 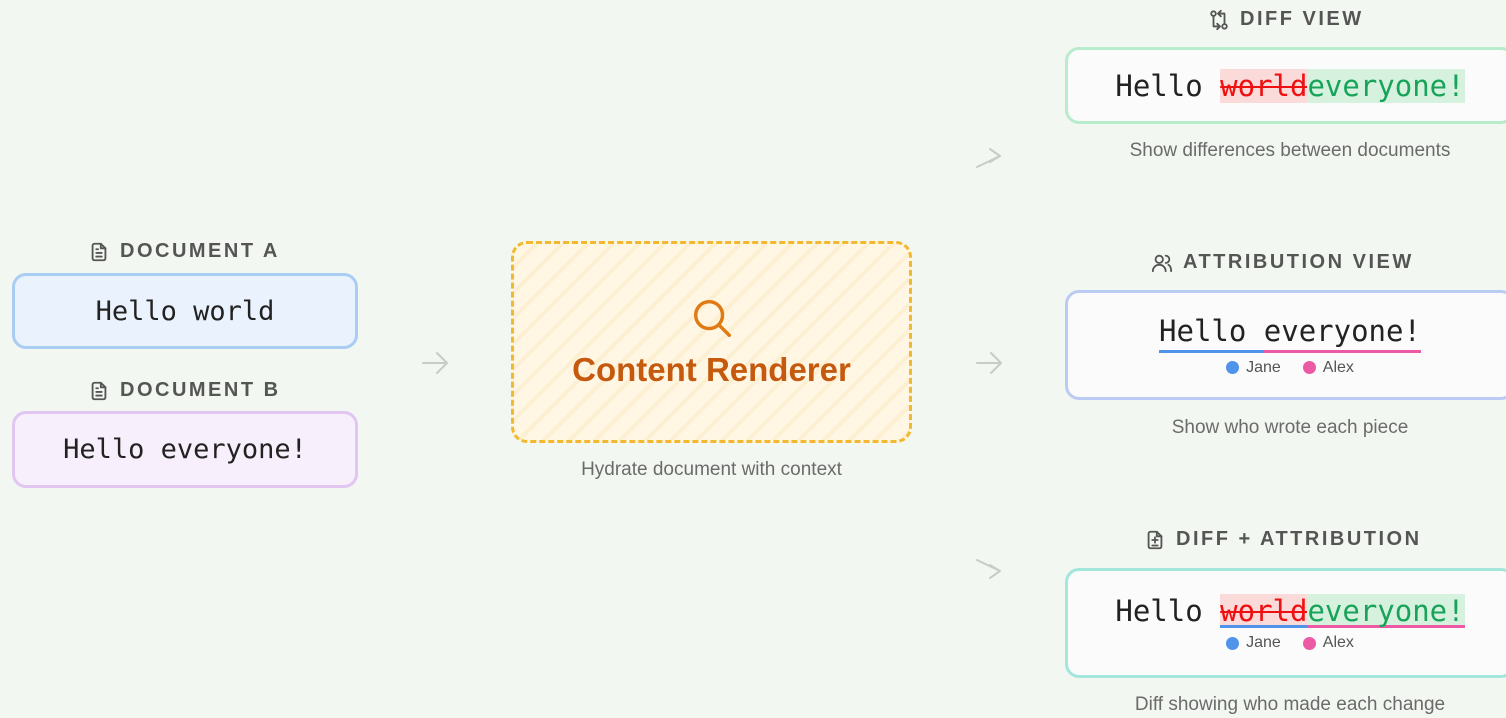 What do you see at coordinates (200, 251) in the screenshot?
I see `document-a-heading-label: DOCUMENT A` at bounding box center [200, 251].